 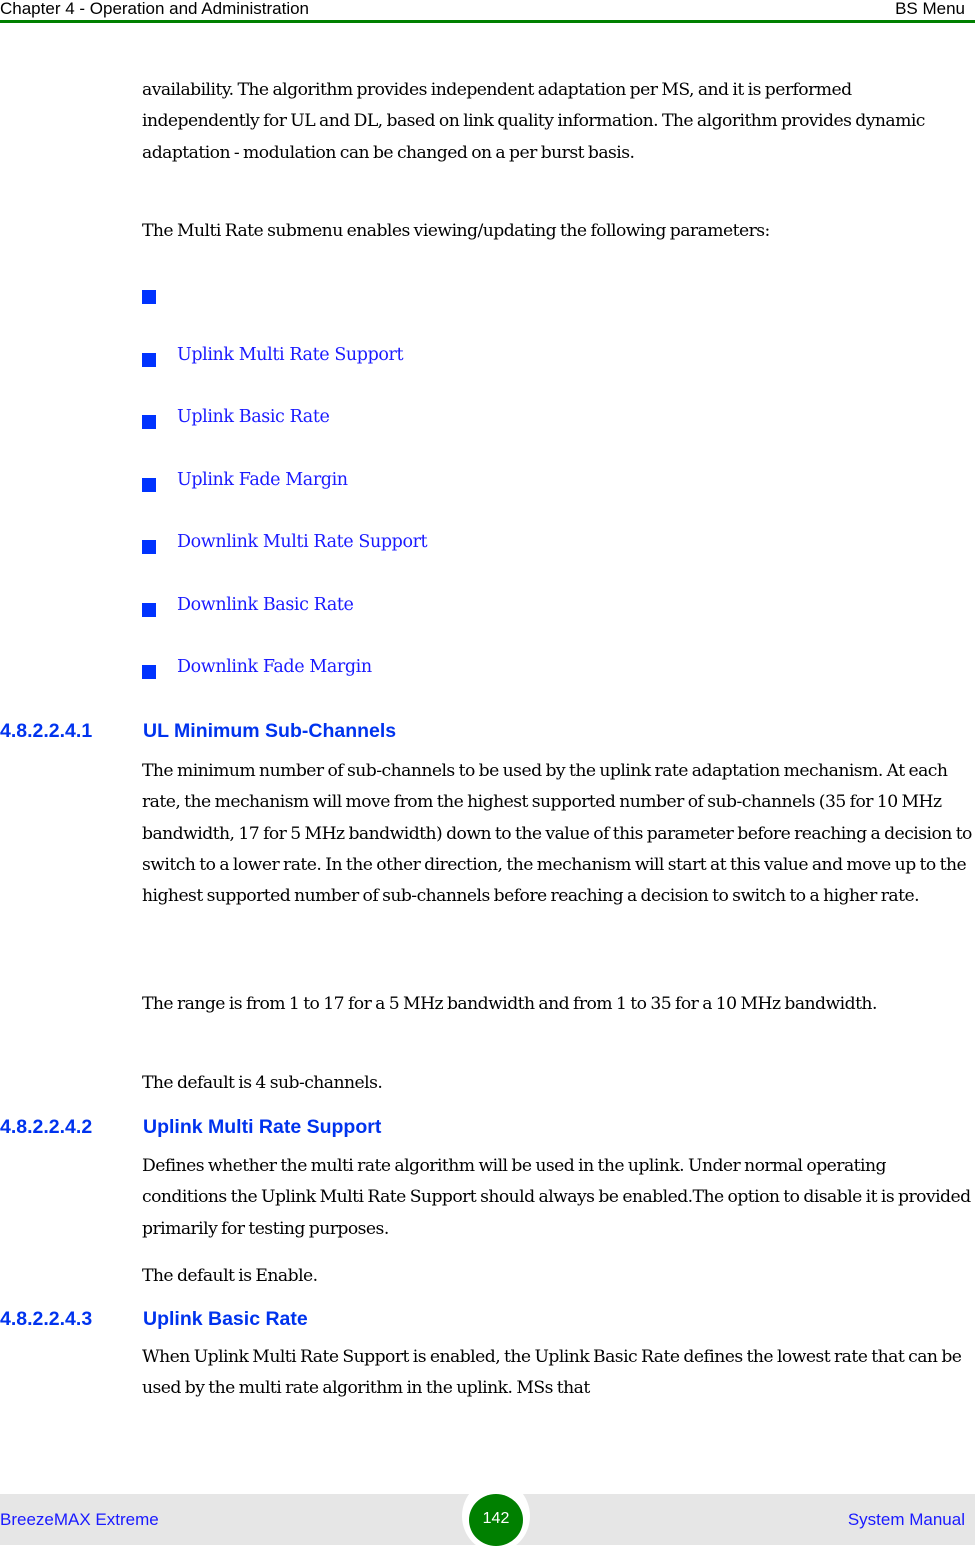 I want to click on link-downlink-basic-rate: Downlink Basic Rate, so click(x=265, y=605).